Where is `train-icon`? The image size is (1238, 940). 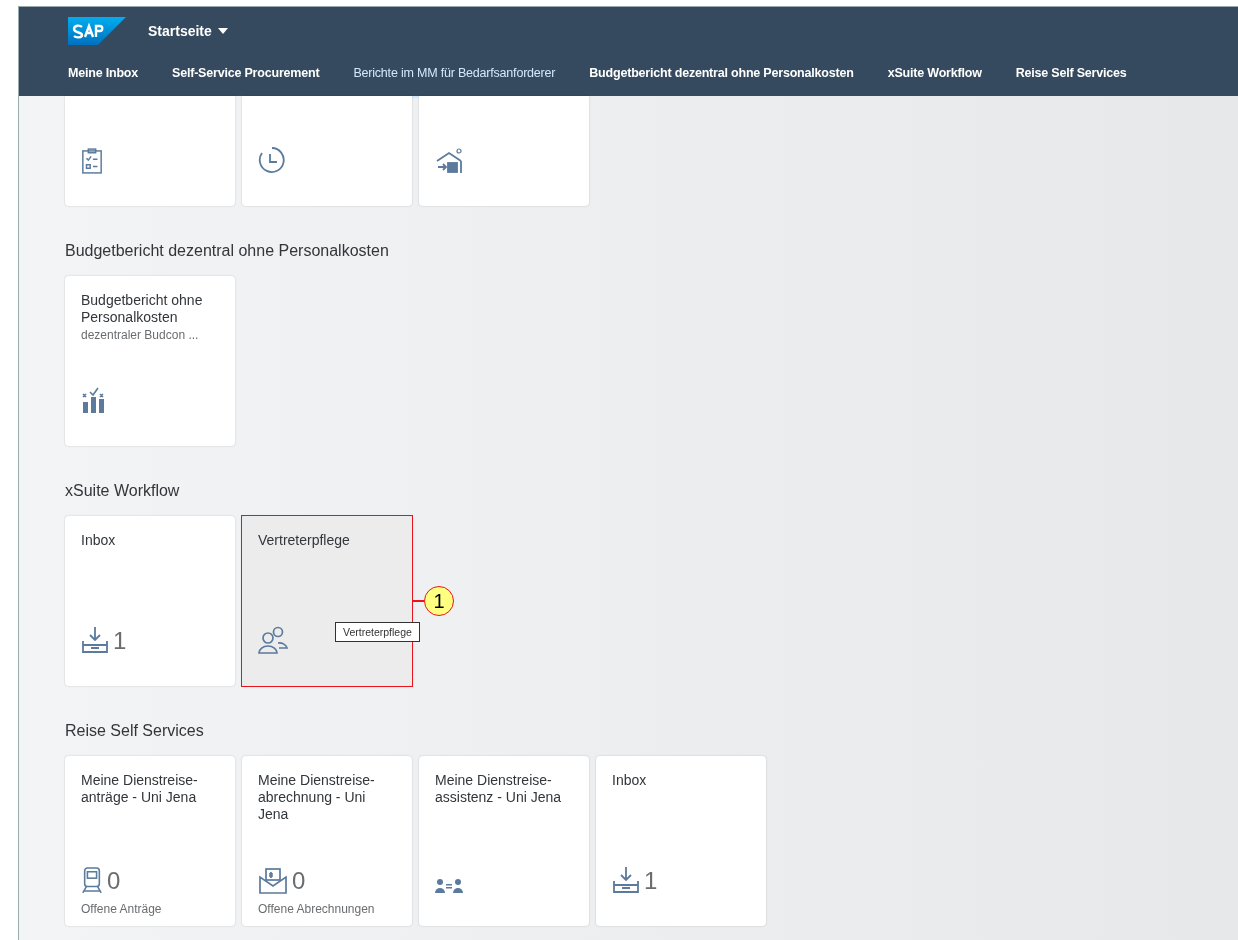 train-icon is located at coordinates (92, 880).